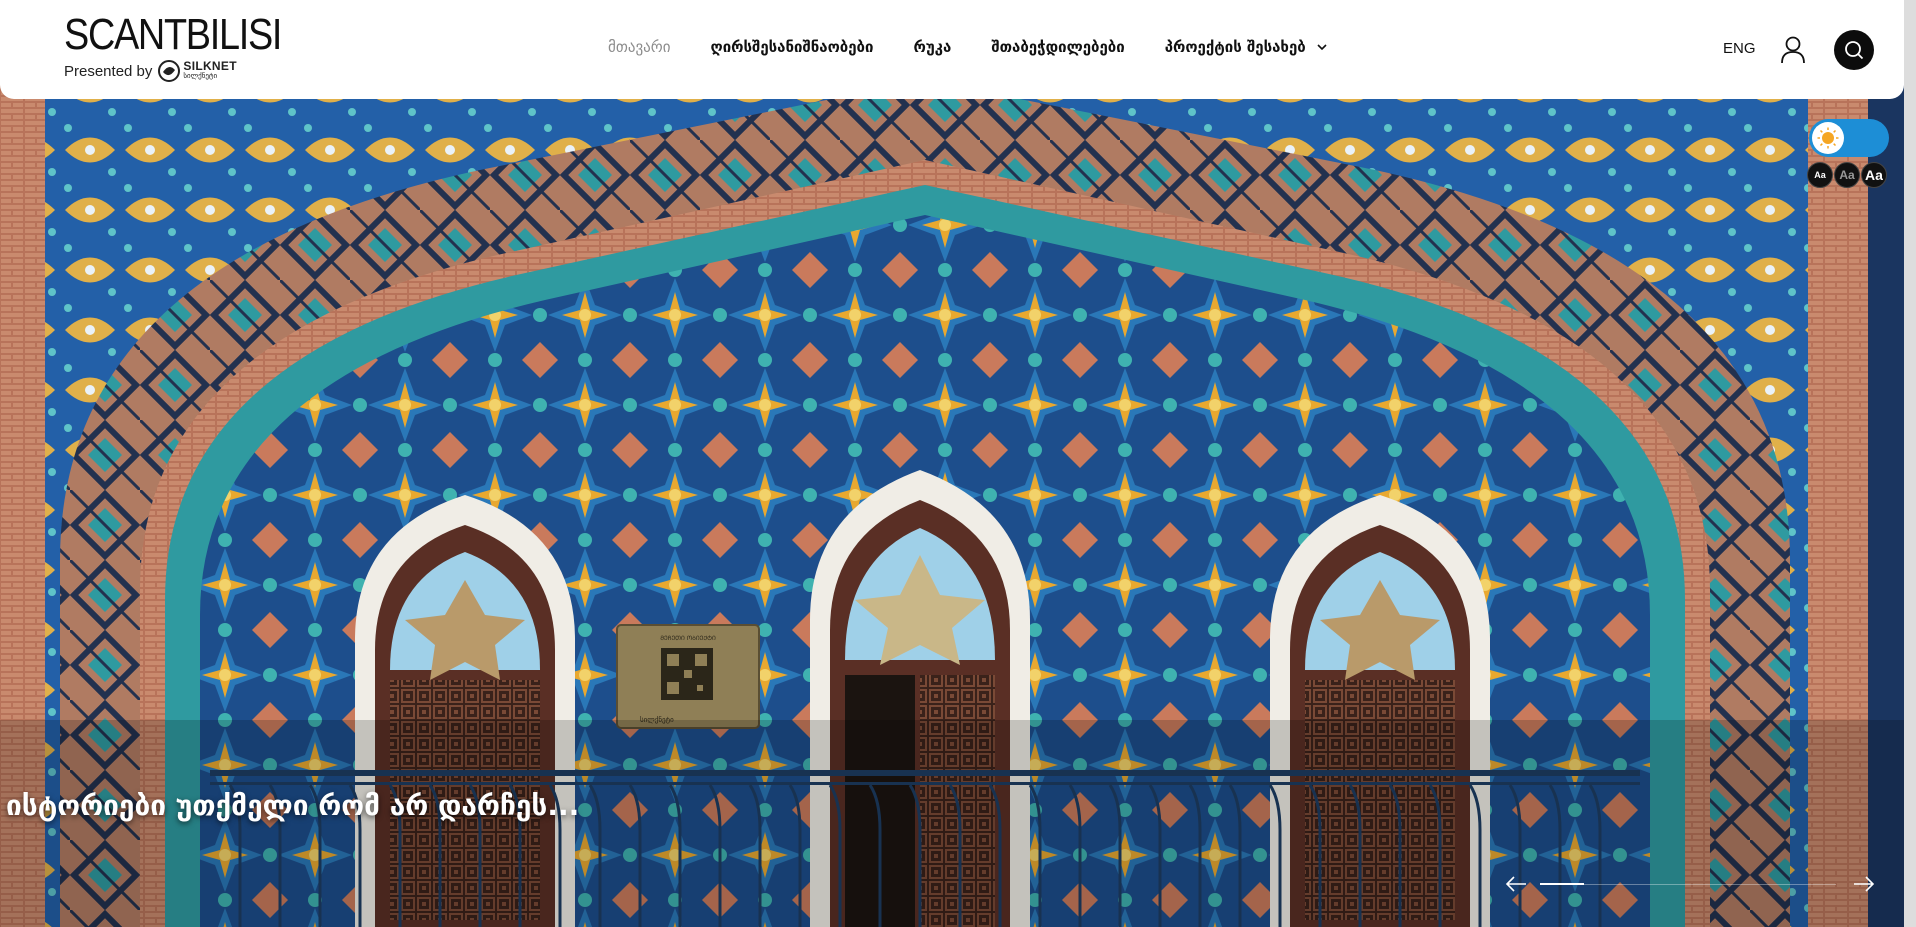 The width and height of the screenshot is (1916, 927). I want to click on theme-knob, so click(1828, 138).